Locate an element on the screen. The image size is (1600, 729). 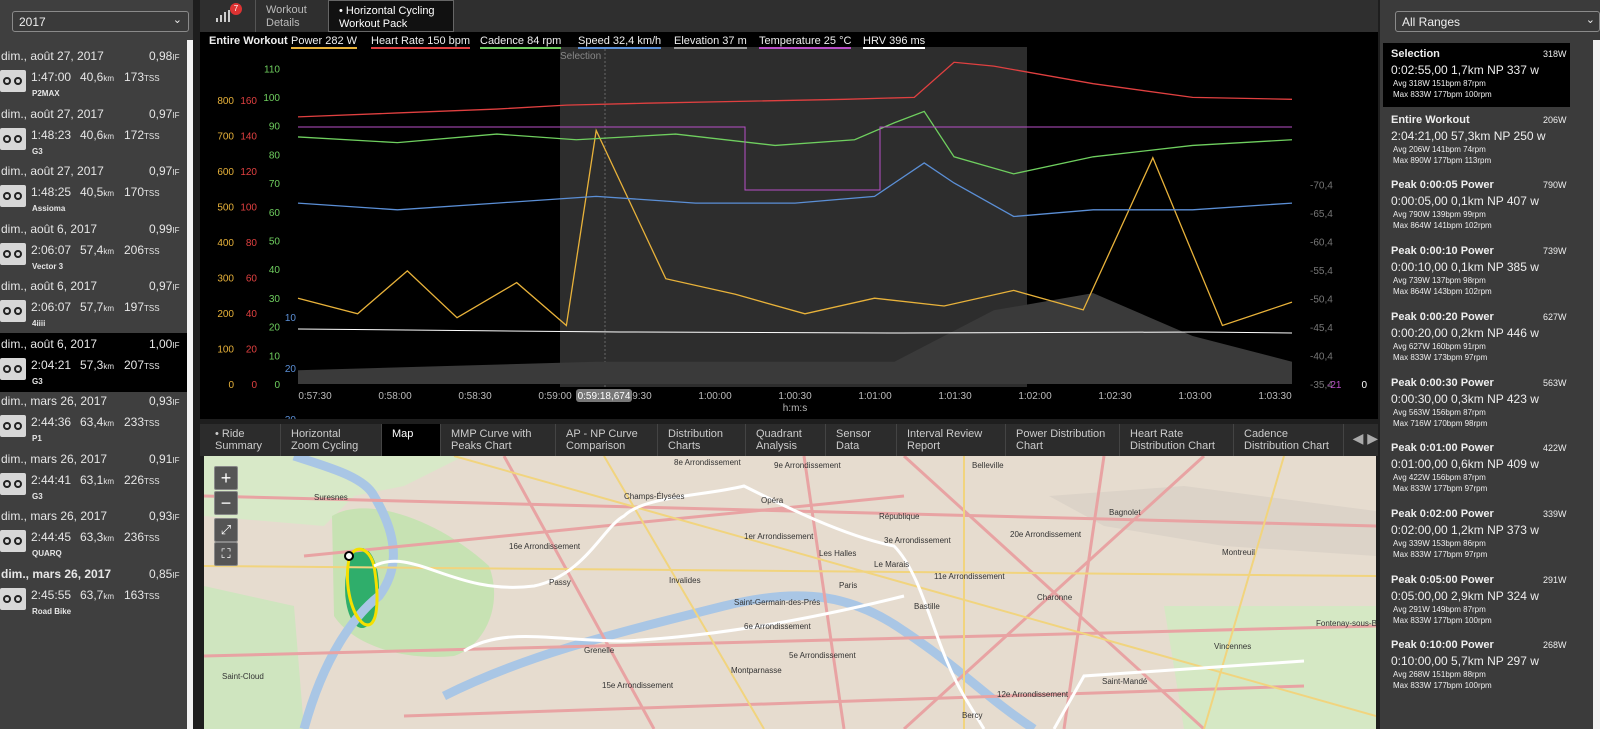
pack-tab: Quadrant Analysis is located at coordinates (786, 440).